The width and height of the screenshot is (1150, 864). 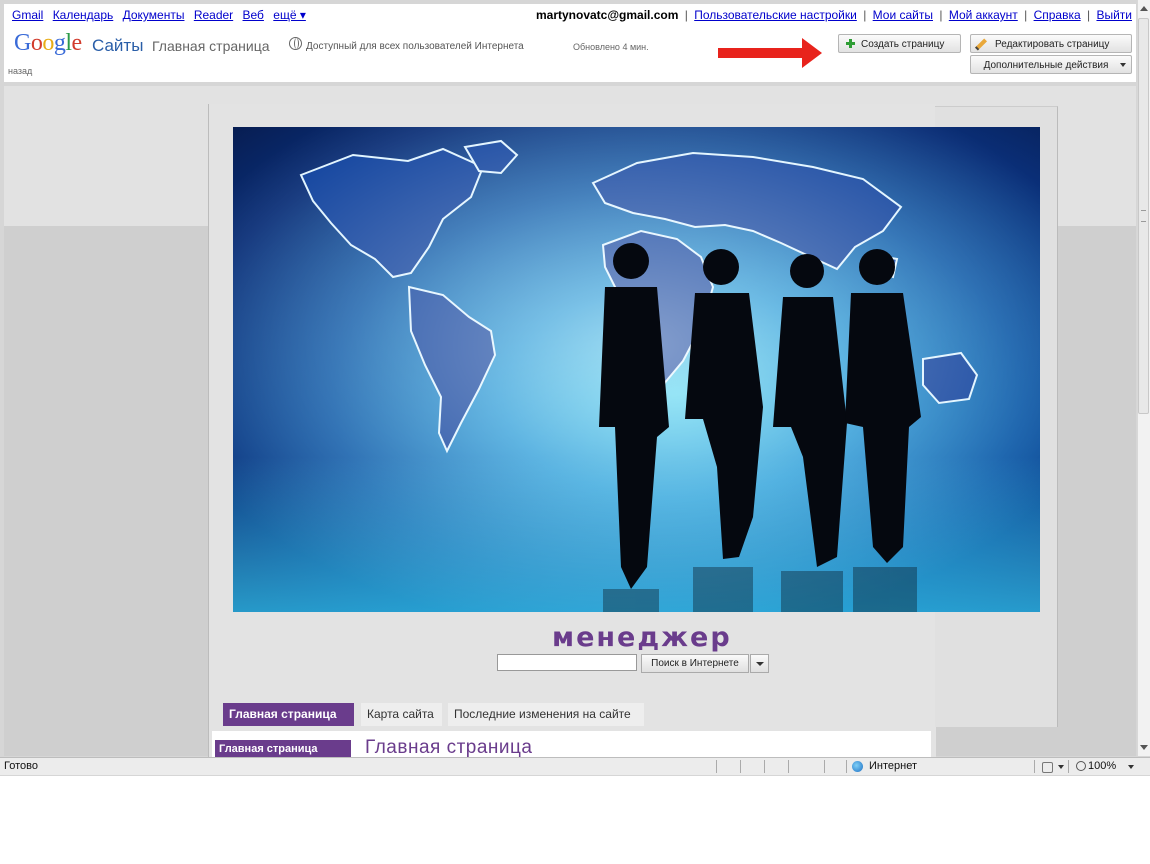 I want to click on edit-page-button: Редактировать страницу, so click(x=1051, y=43).